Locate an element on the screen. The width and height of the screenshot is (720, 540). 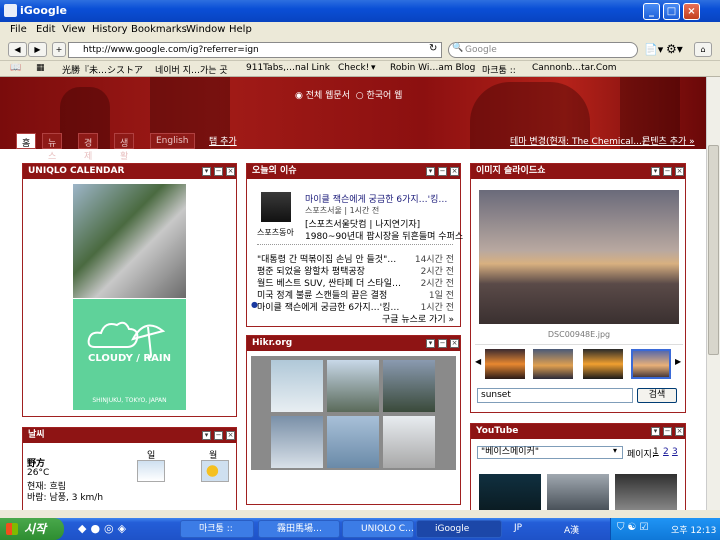
news-thumbnail is located at coordinates (276, 207).